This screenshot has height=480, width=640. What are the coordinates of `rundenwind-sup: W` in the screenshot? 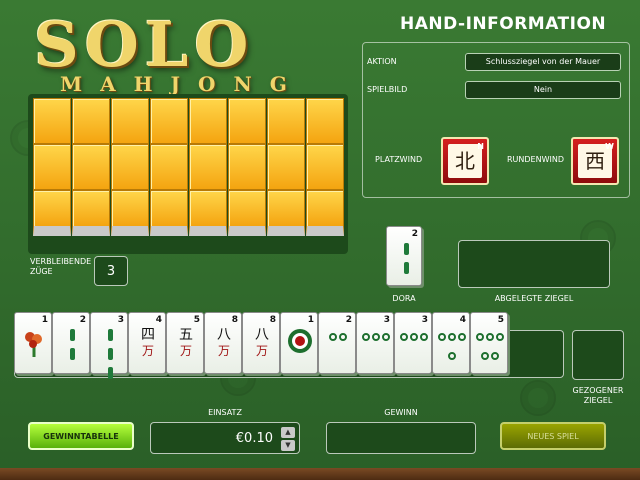 It's located at (609, 146).